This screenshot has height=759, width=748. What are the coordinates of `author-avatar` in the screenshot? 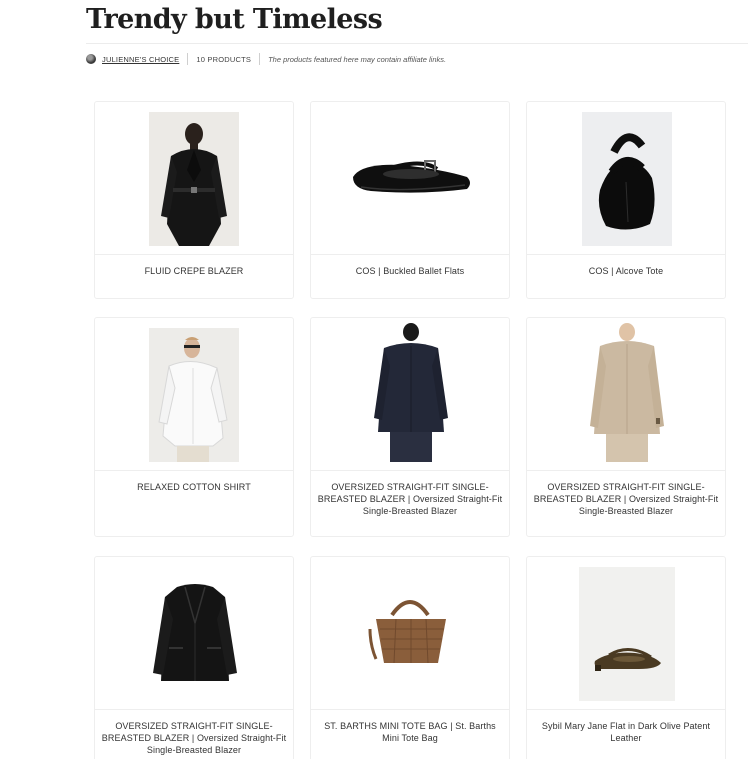 It's located at (91, 59).